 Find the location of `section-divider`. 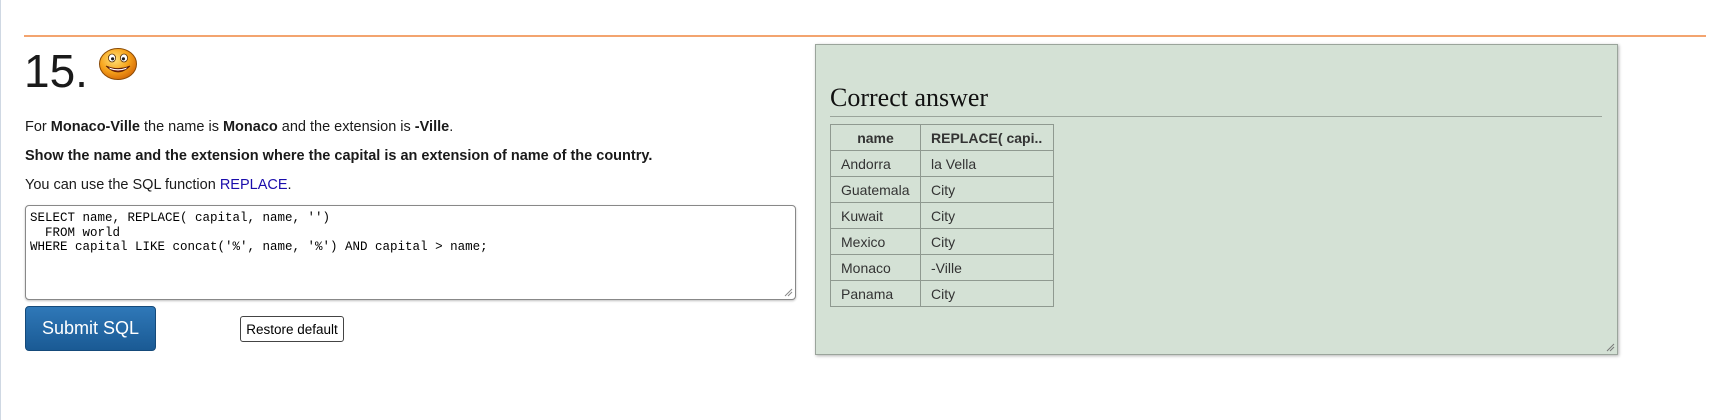

section-divider is located at coordinates (865, 36).